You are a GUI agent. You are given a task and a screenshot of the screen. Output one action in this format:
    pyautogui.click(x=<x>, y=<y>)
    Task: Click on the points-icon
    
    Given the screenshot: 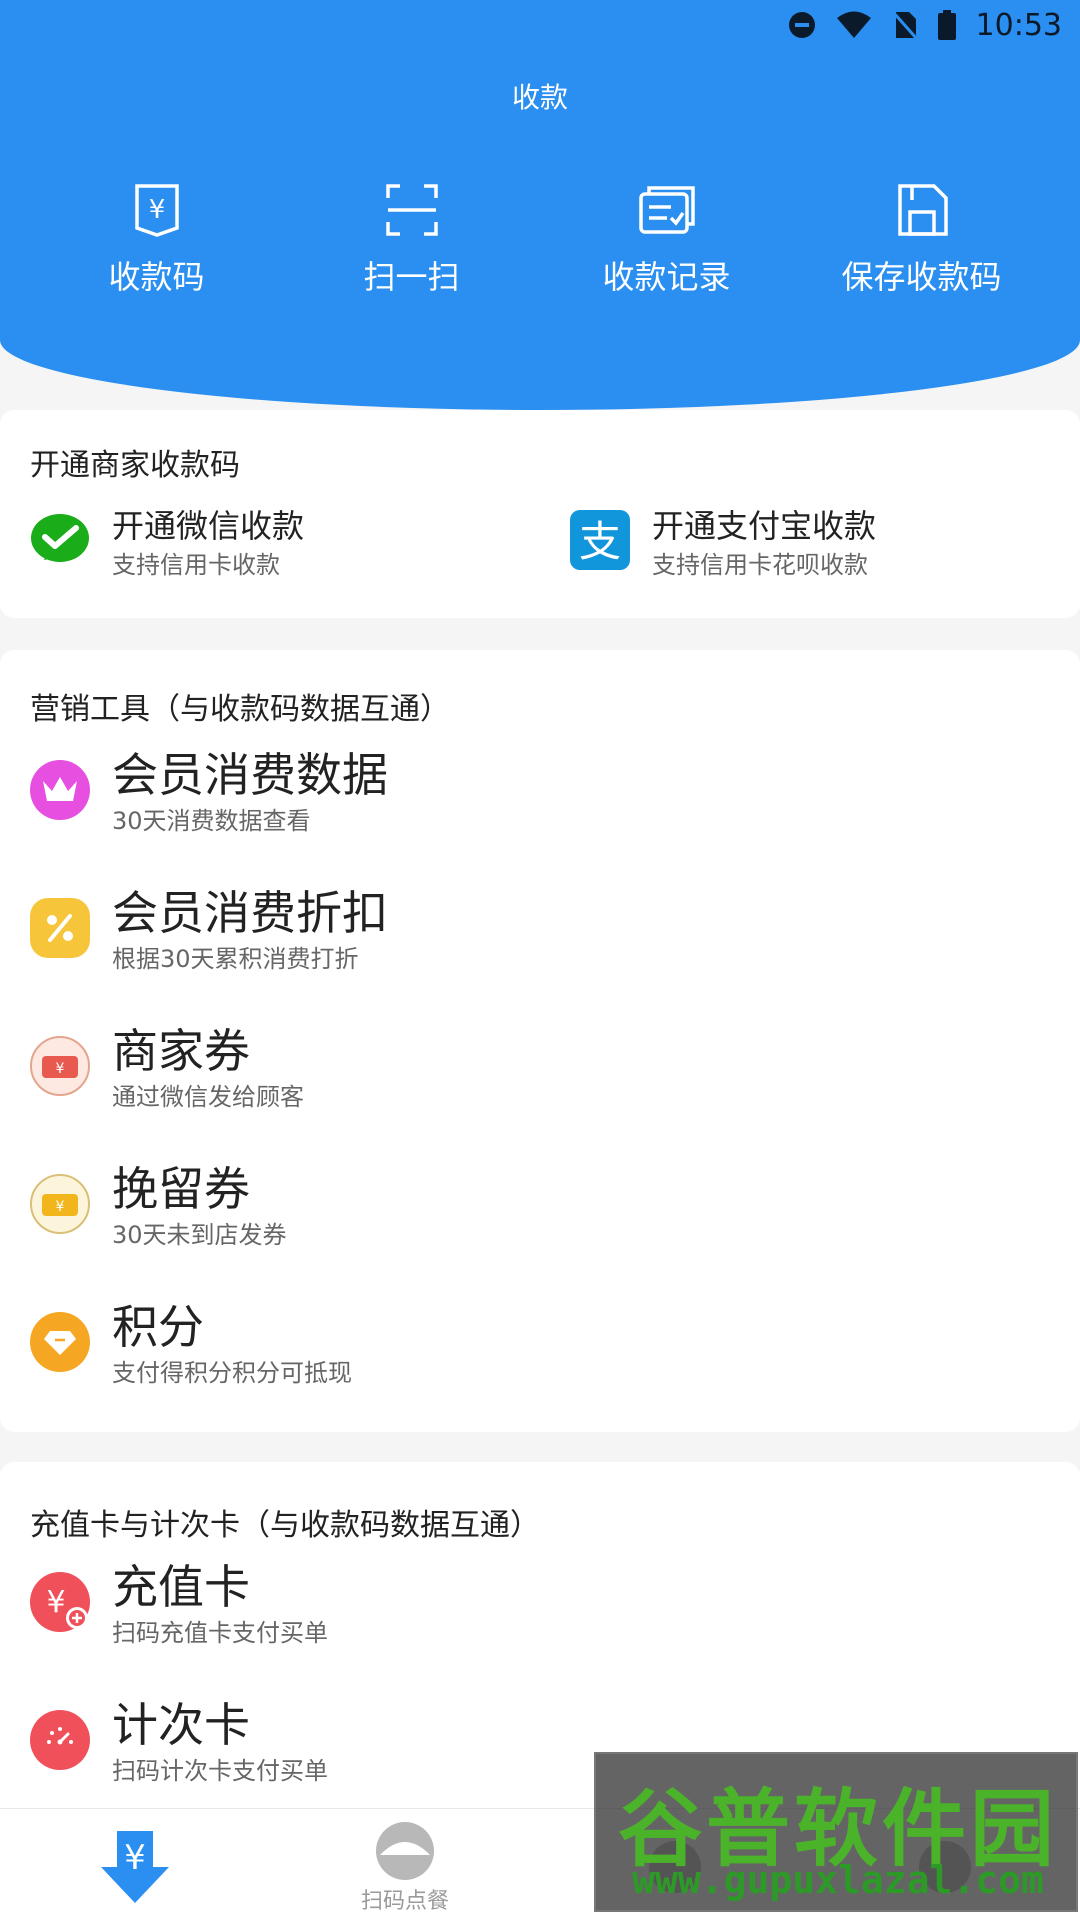 What is the action you would take?
    pyautogui.click(x=60, y=1342)
    